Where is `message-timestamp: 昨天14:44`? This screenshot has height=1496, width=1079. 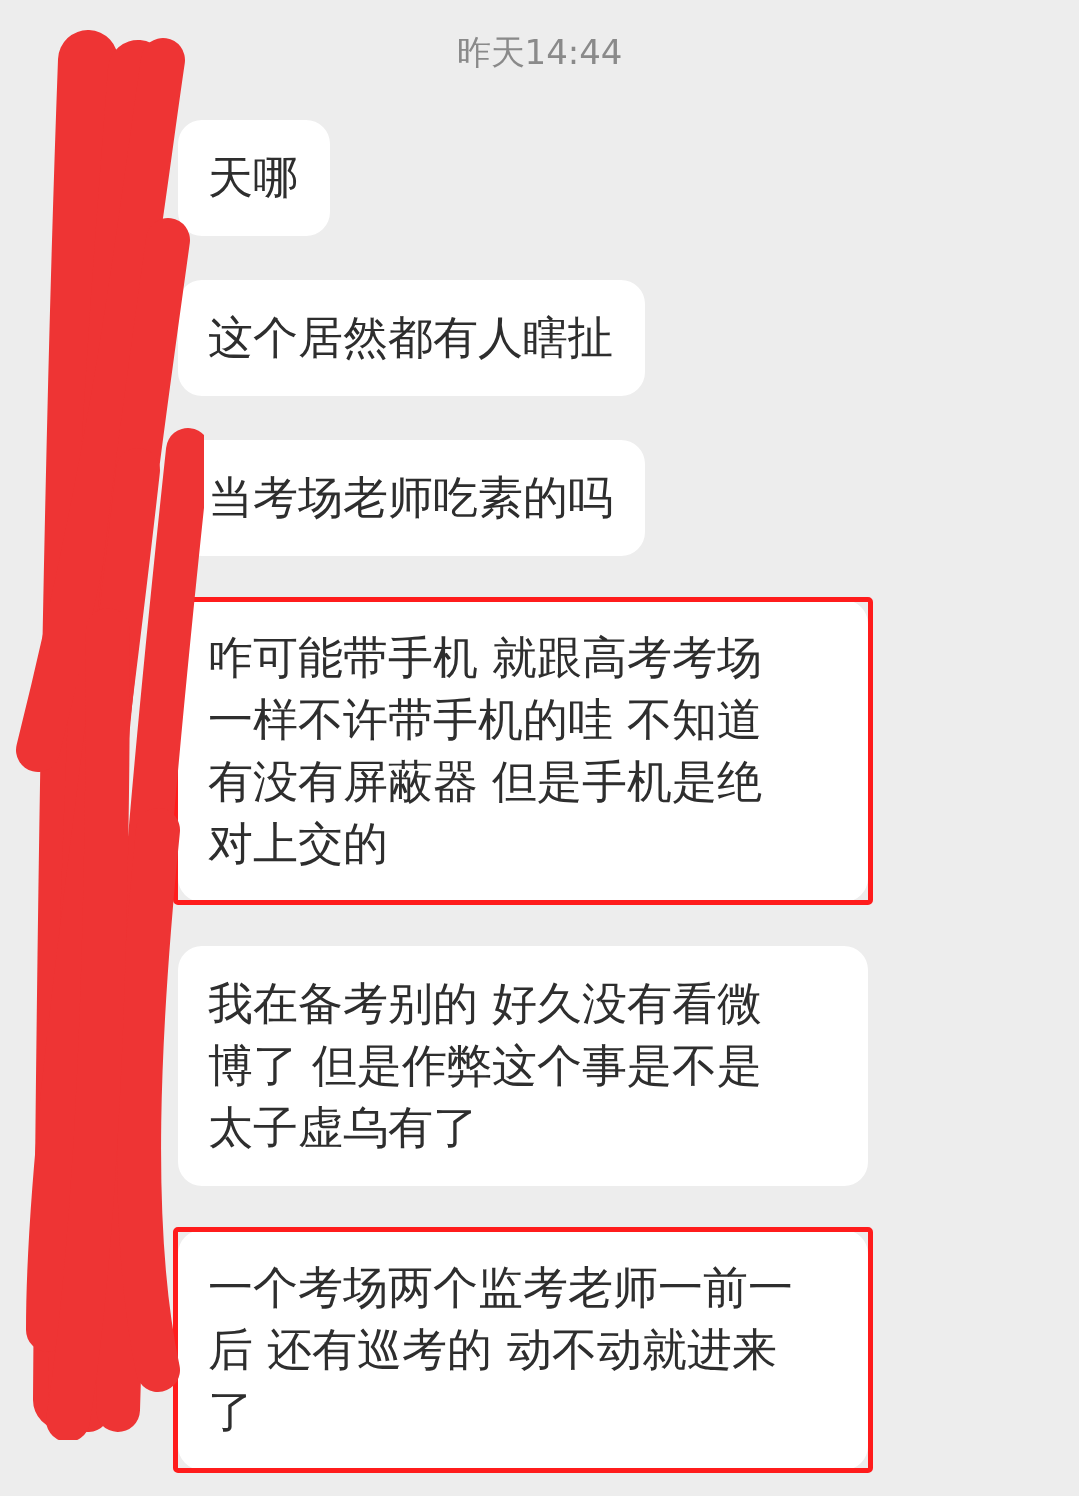 message-timestamp: 昨天14:44 is located at coordinates (539, 52).